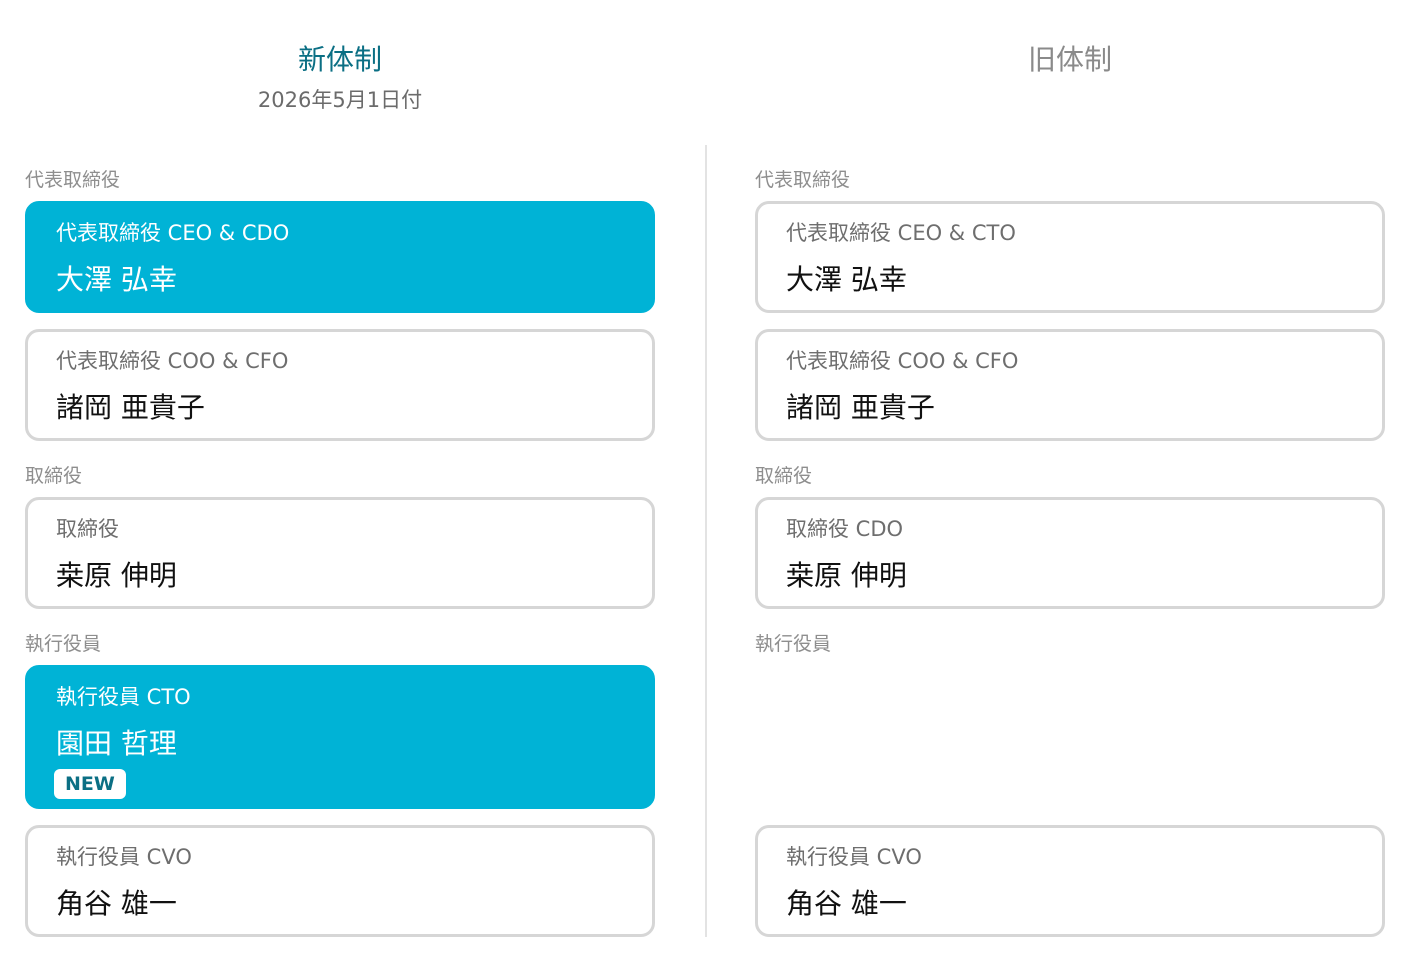 The image size is (1418, 968). What do you see at coordinates (123, 697) in the screenshot?
I see `card-role: 執行役員 CTO` at bounding box center [123, 697].